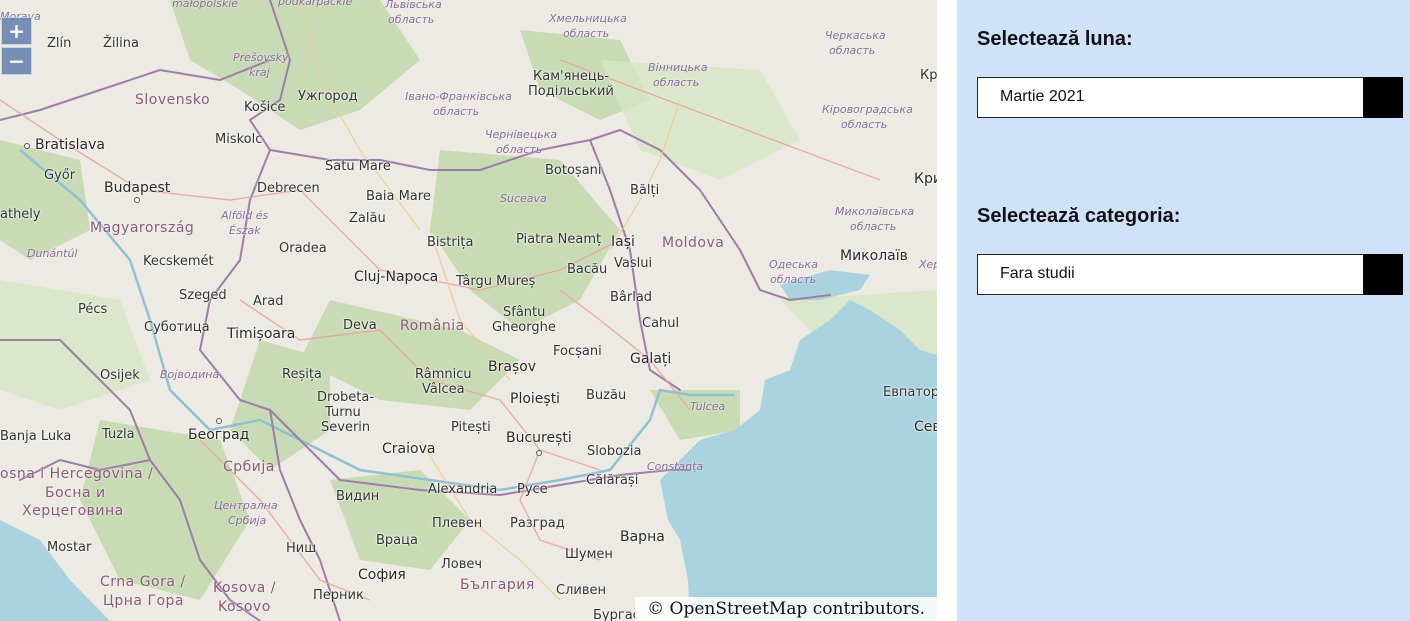 The width and height of the screenshot is (1410, 621). What do you see at coordinates (245, 215) in the screenshot?
I see `region-label-alfold-1: Alföld és` at bounding box center [245, 215].